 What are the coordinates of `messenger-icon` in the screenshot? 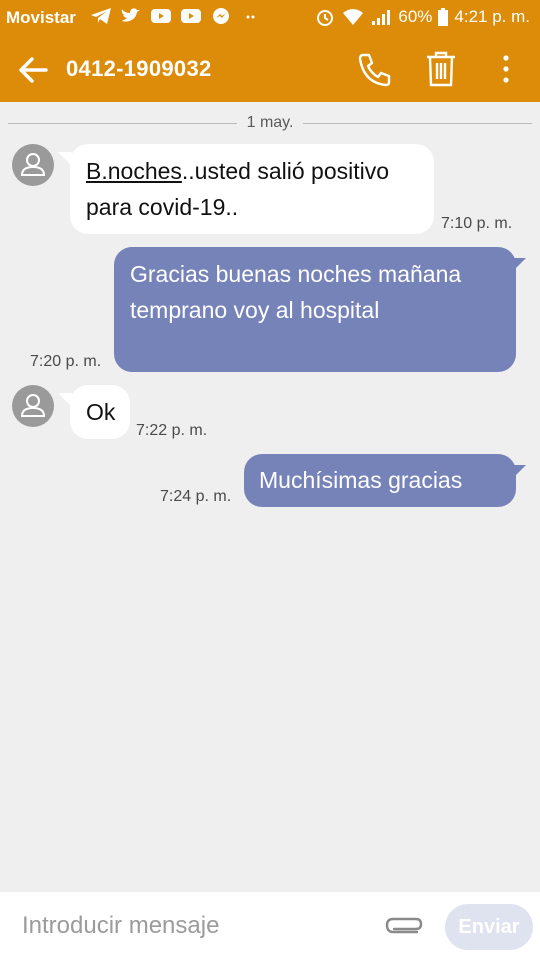 It's located at (221, 16).